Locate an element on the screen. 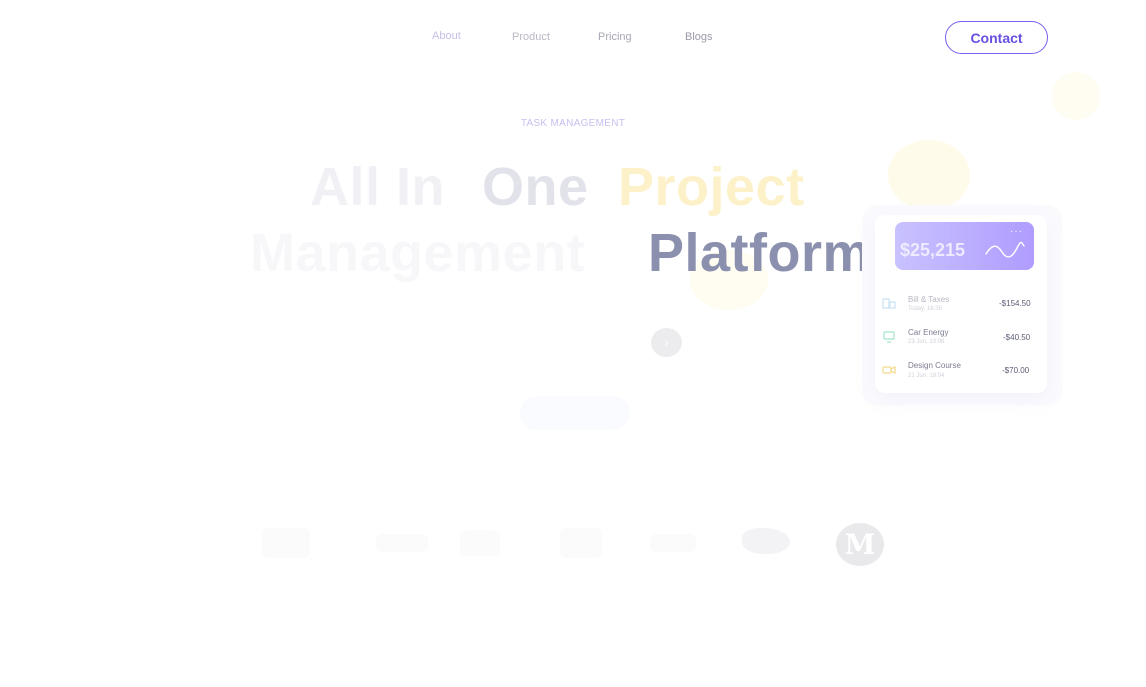 The height and width of the screenshot is (687, 1146). top-nav: About Product Pricing Blogs Contact is located at coordinates (573, 38).